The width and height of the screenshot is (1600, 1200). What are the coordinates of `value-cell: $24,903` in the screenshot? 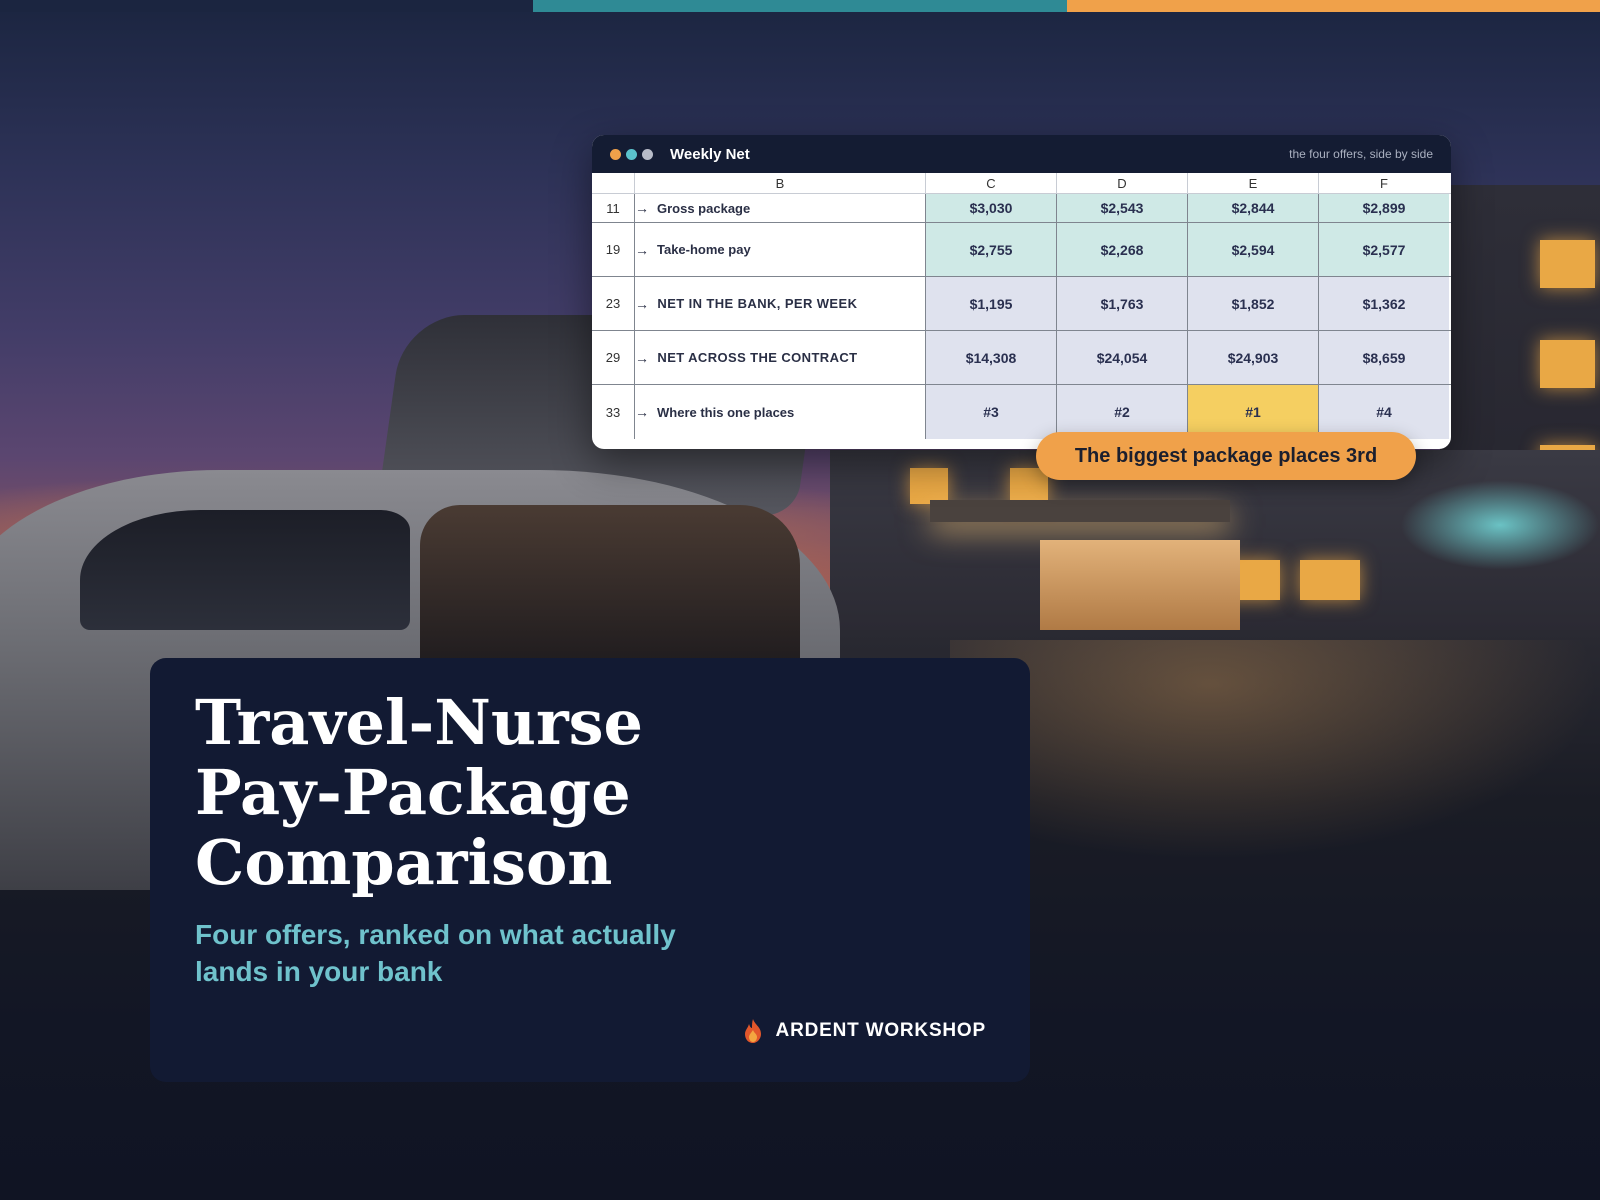 It's located at (1253, 357).